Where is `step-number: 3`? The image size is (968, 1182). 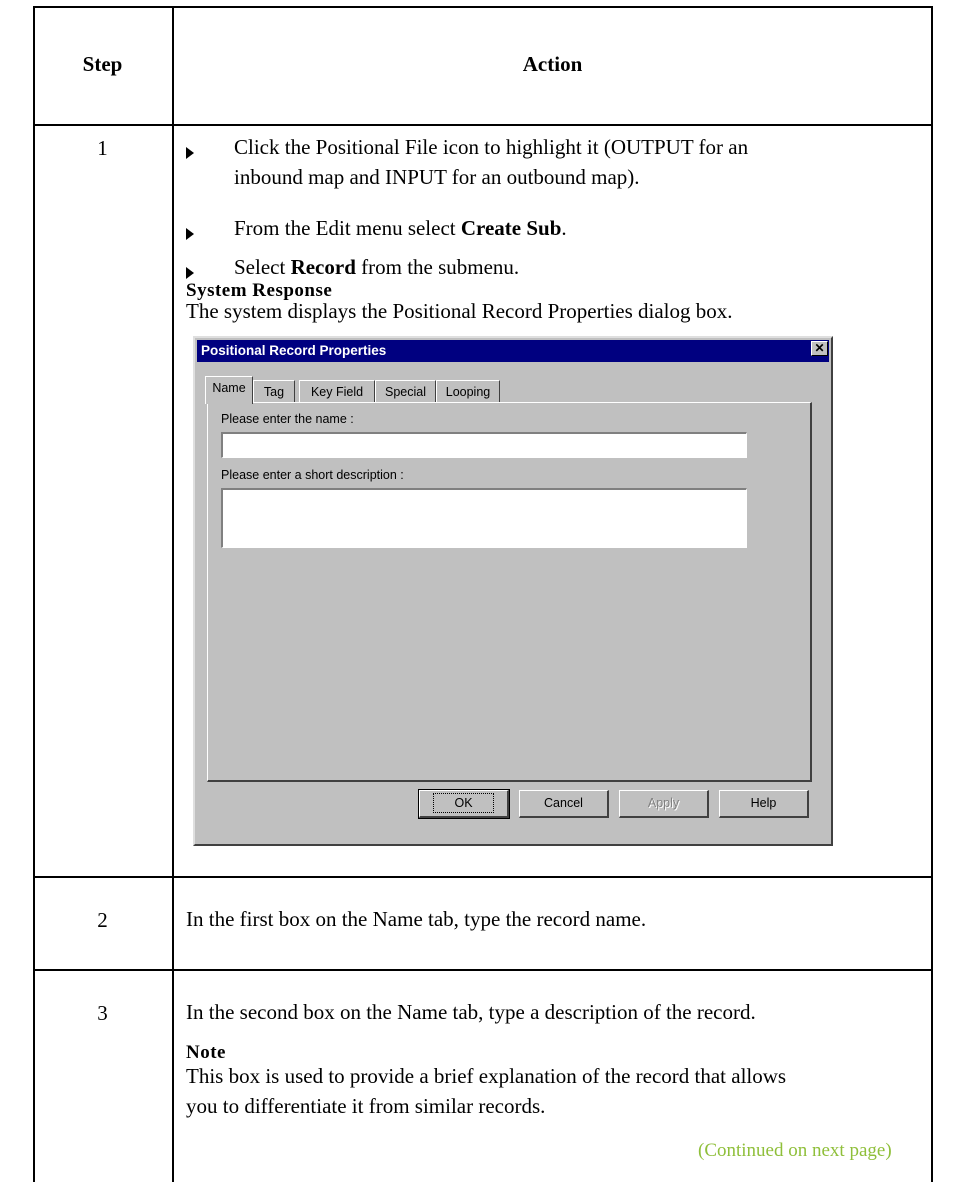 step-number: 3 is located at coordinates (102, 1013).